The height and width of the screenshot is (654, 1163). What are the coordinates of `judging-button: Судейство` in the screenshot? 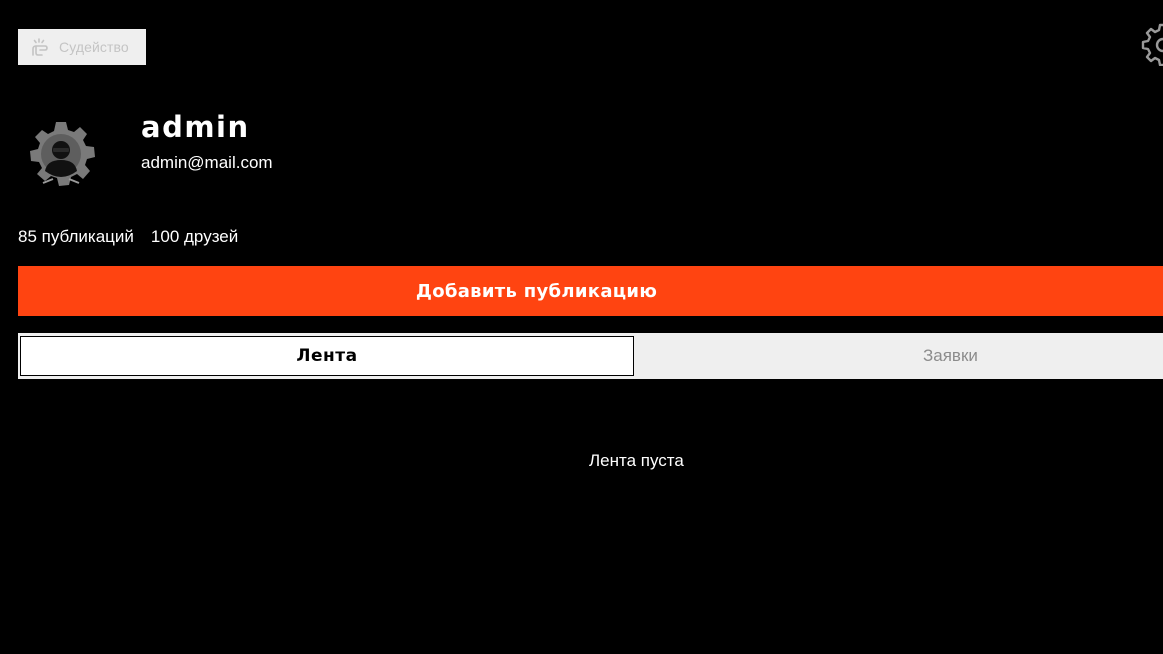 It's located at (82, 47).